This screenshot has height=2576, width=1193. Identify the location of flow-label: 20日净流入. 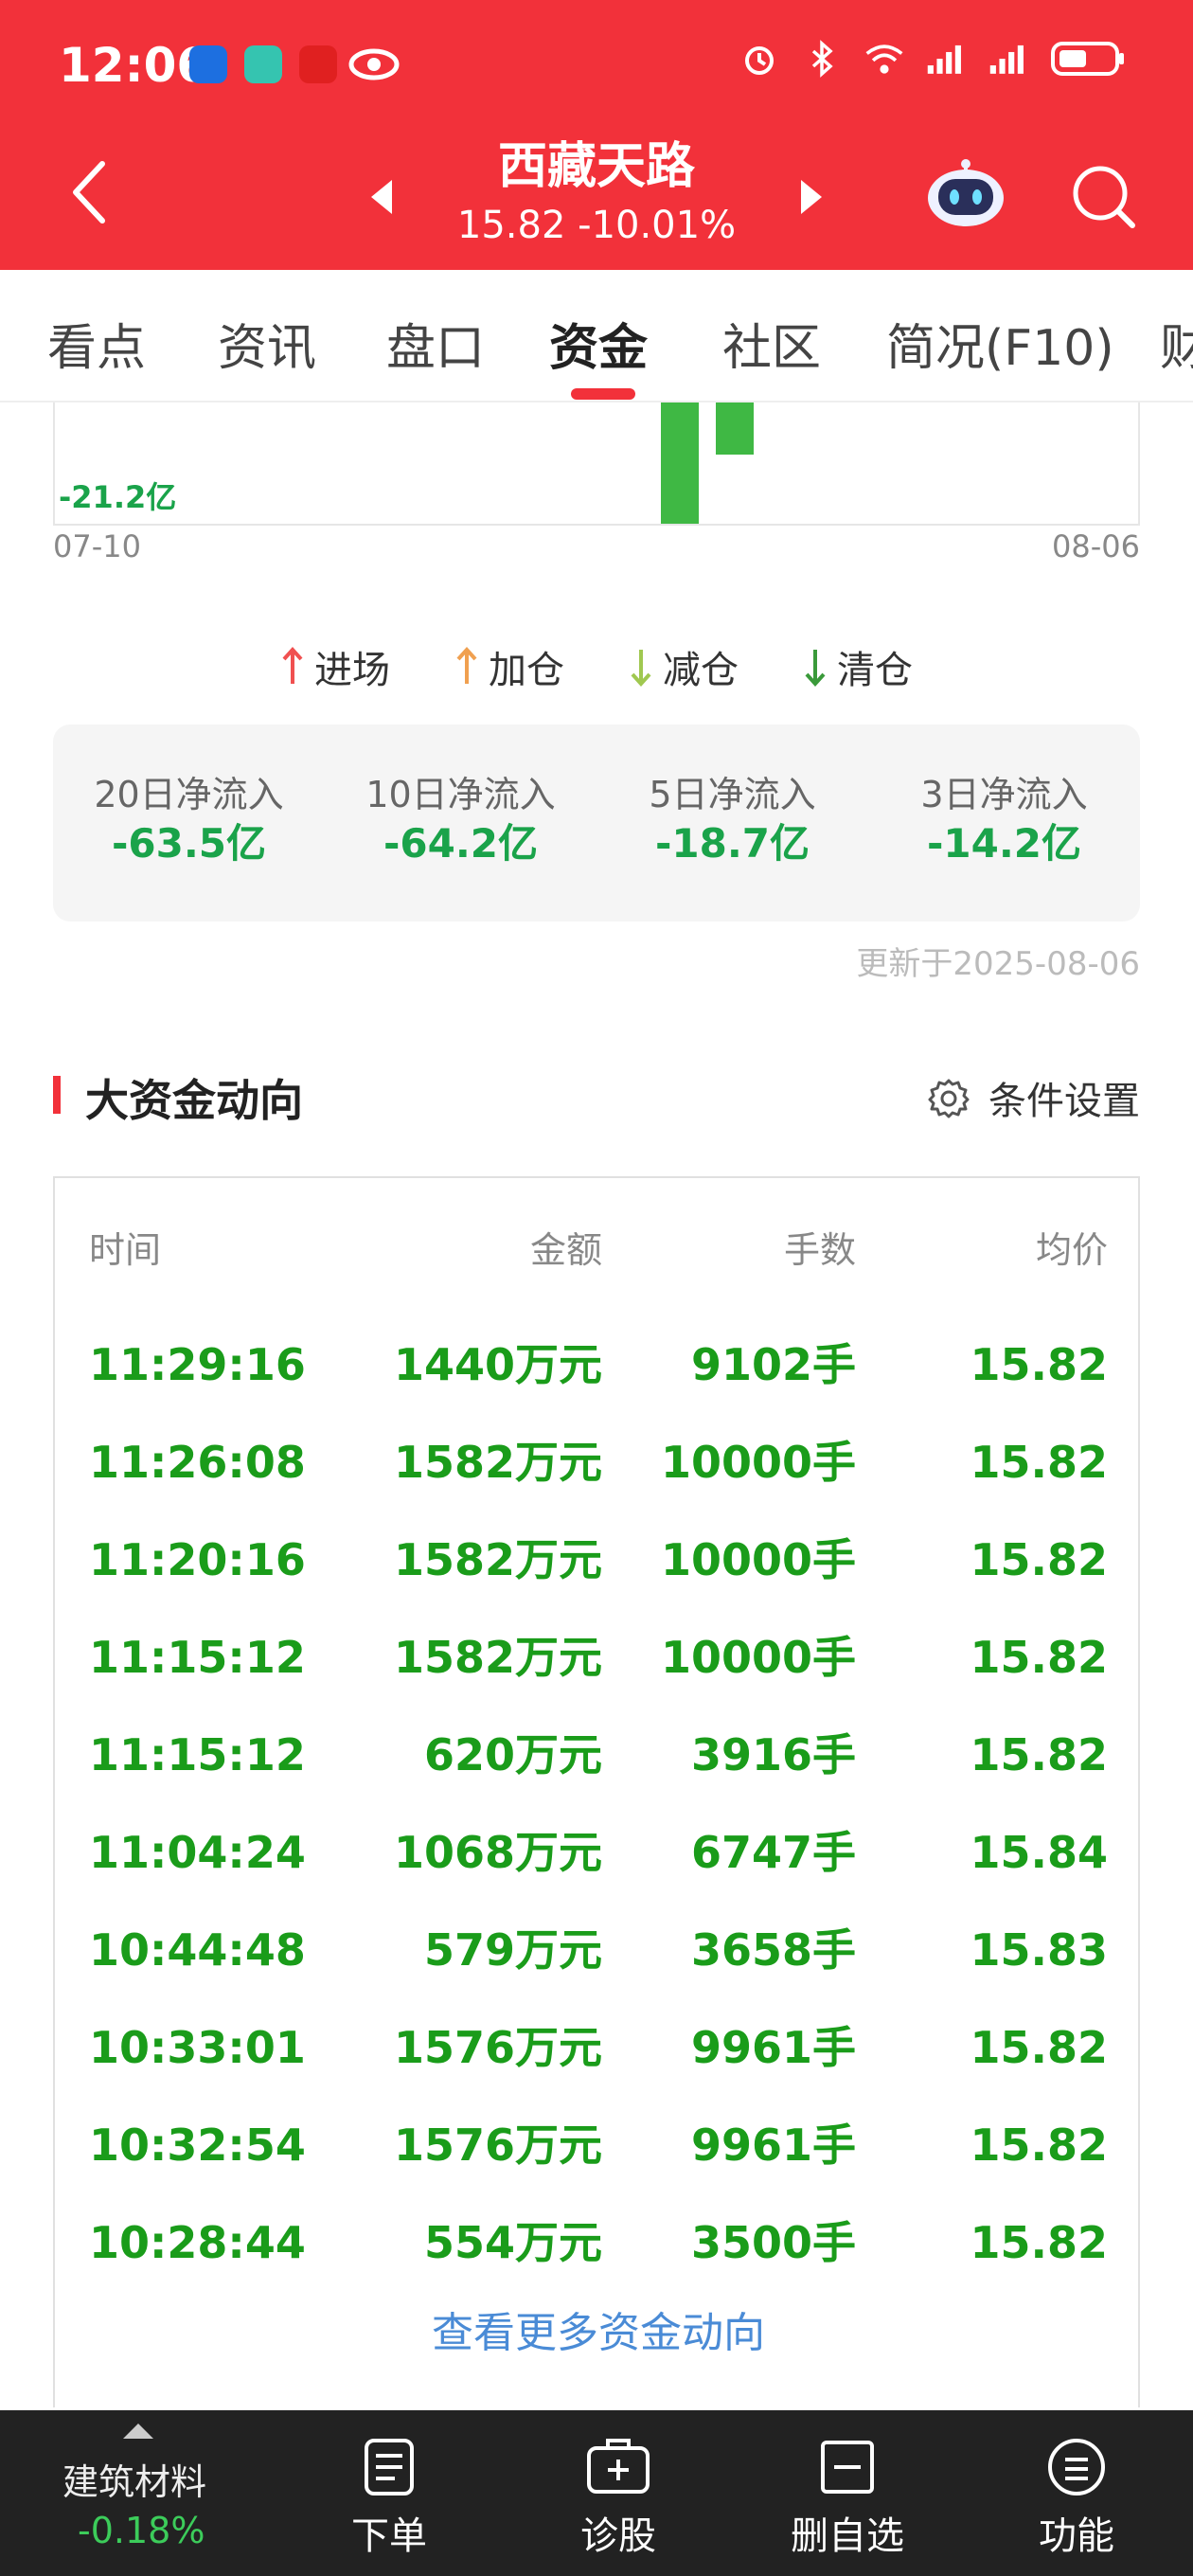
(189, 794).